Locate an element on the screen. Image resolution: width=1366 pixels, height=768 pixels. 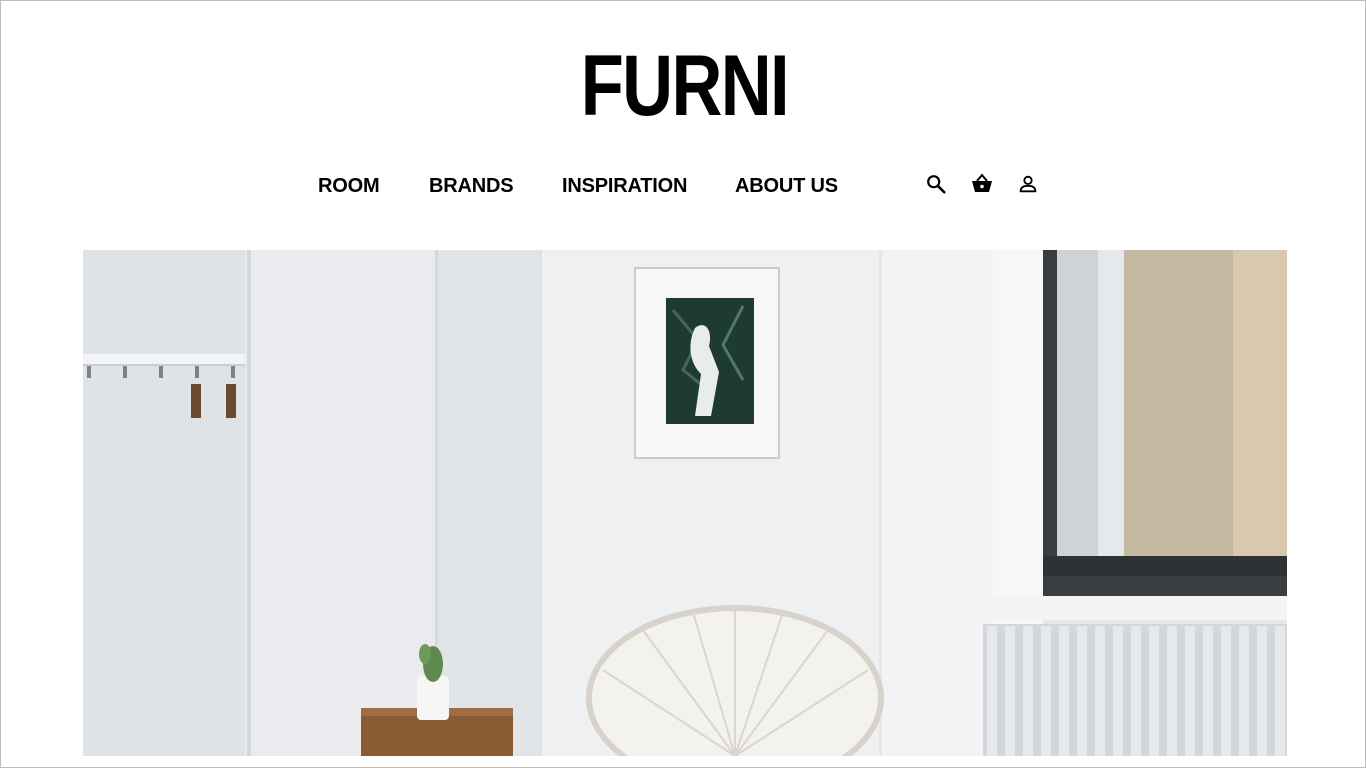
main-nav: ROOM BRANDS INSPIRATION ABOUT US is located at coordinates (683, 186).